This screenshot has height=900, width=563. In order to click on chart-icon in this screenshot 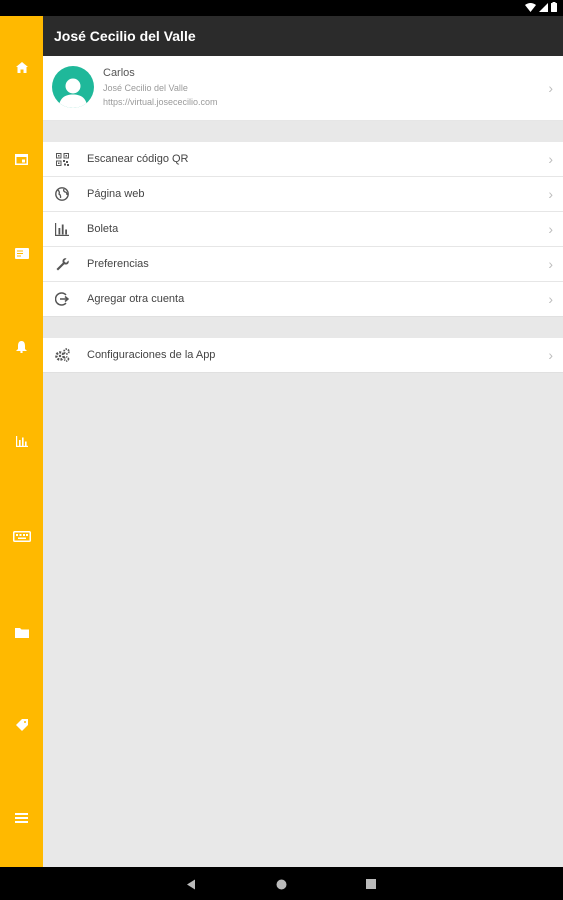, I will do `click(21, 441)`.